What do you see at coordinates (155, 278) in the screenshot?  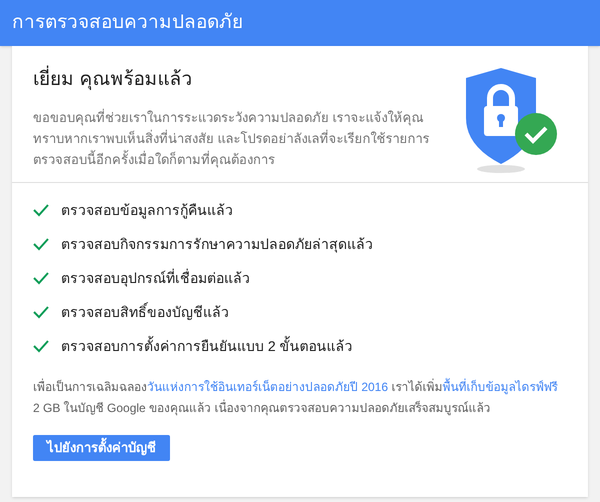 I see `checklist-item: ตรวจสอบอุปกรณ์ที่เชื่อมต่อแล้ว` at bounding box center [155, 278].